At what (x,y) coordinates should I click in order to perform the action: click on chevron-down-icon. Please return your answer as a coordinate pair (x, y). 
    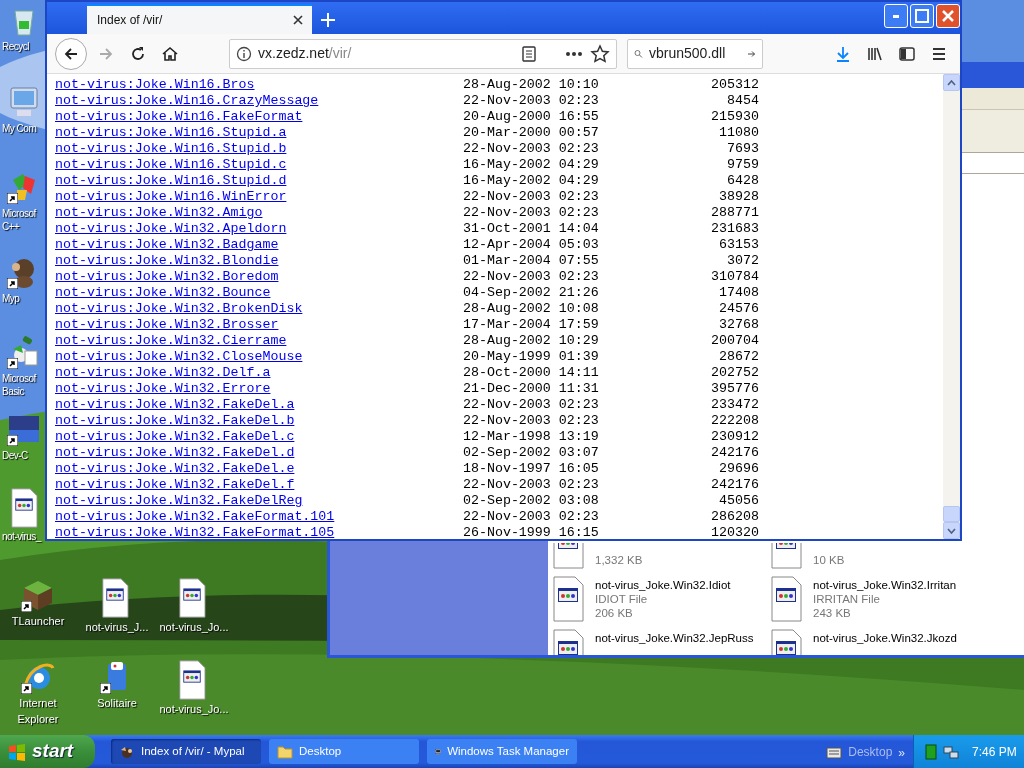
    Looking at the image, I should click on (951, 530).